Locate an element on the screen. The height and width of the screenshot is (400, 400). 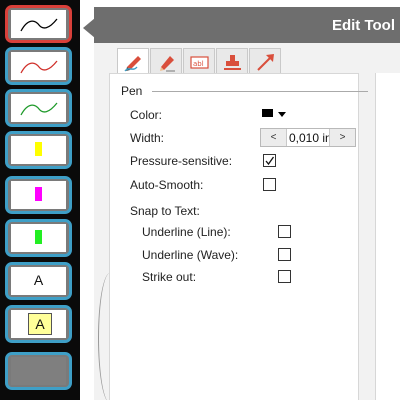
group-divider is located at coordinates (260, 91).